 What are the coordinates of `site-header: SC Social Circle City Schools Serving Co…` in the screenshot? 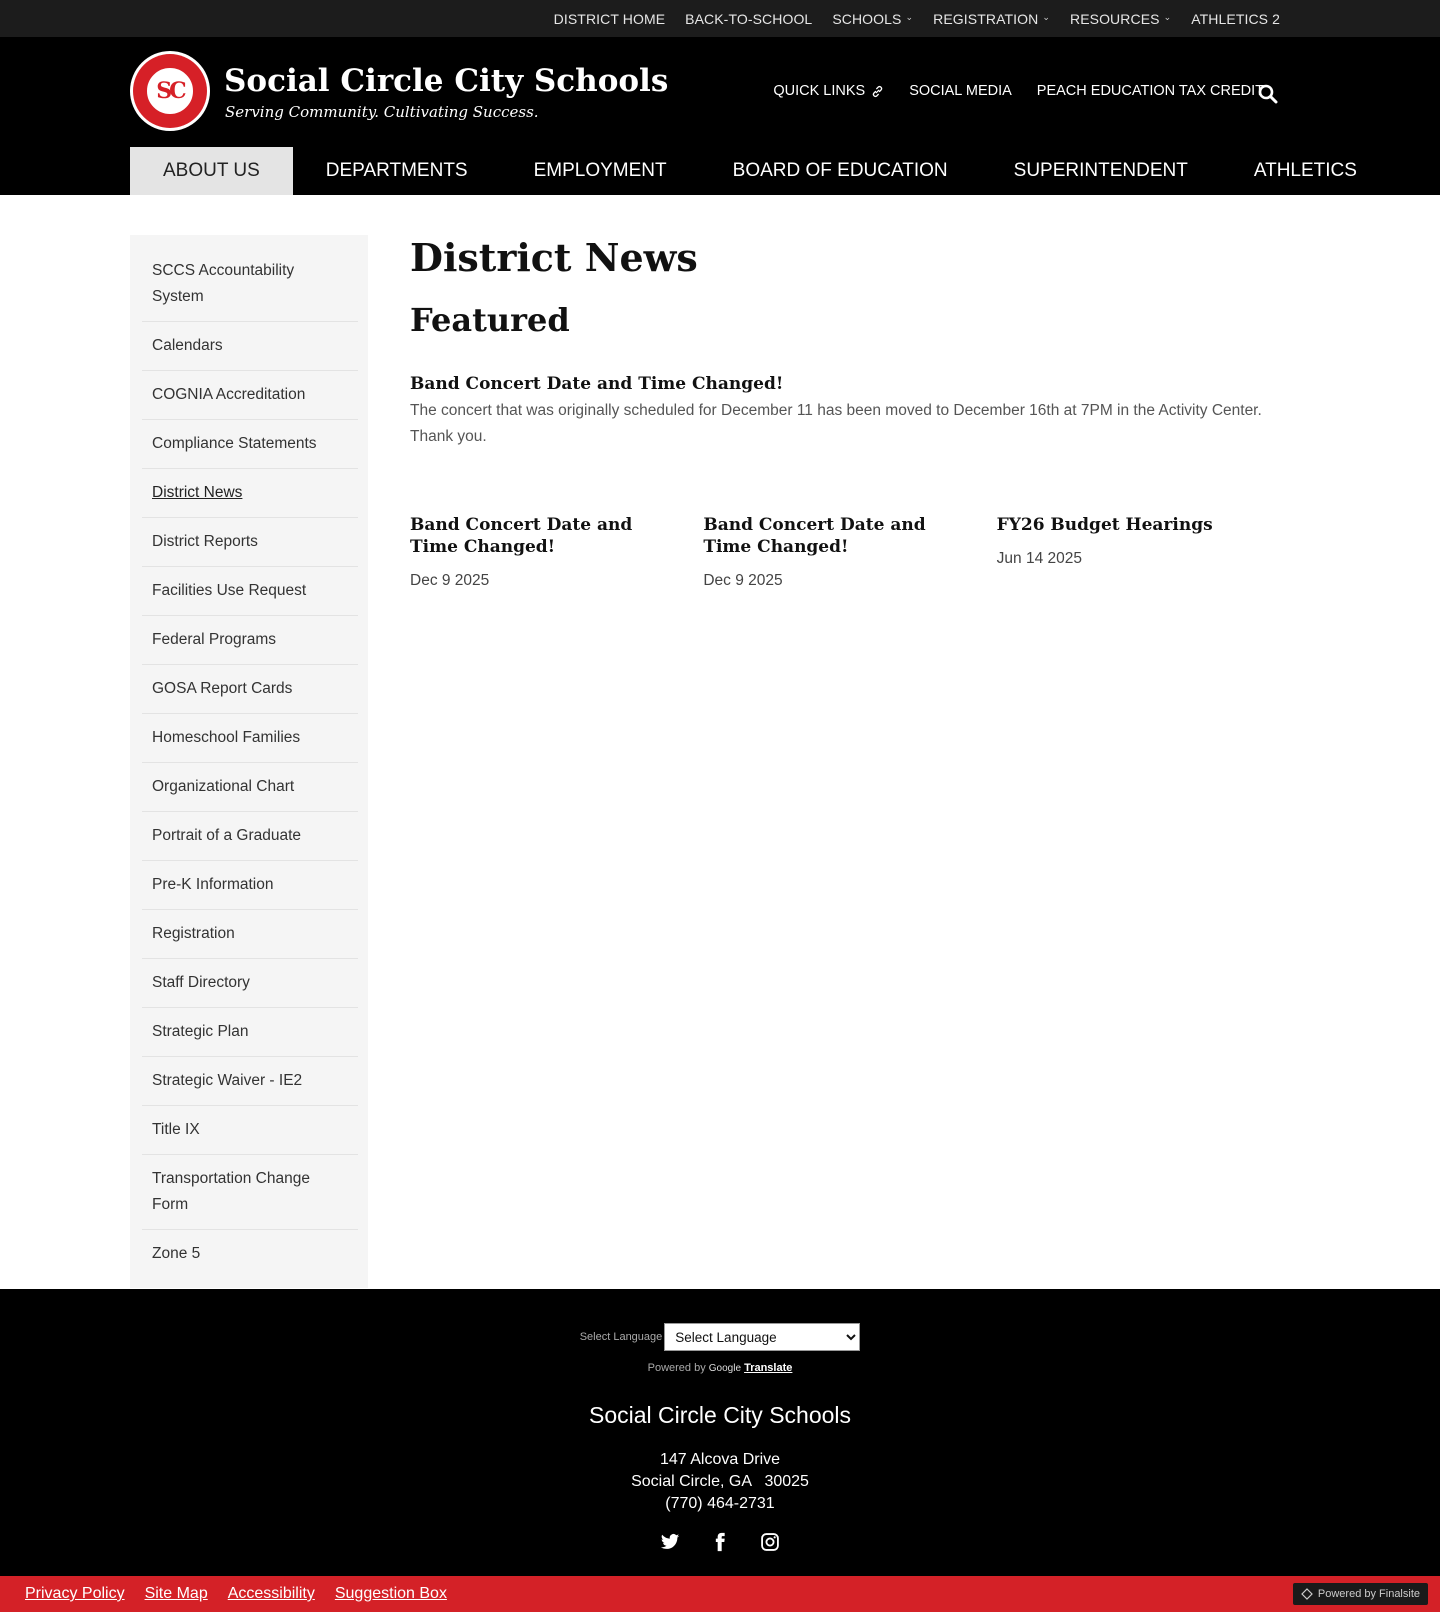 It's located at (720, 116).